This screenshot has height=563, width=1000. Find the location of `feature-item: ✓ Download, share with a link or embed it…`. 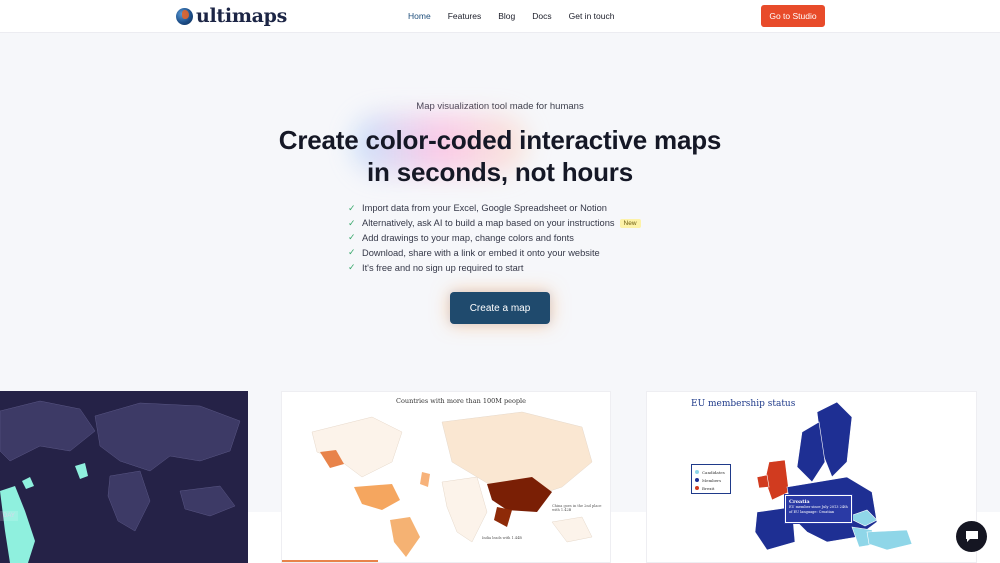

feature-item: ✓ Download, share with a link or embed it… is located at coordinates (474, 252).